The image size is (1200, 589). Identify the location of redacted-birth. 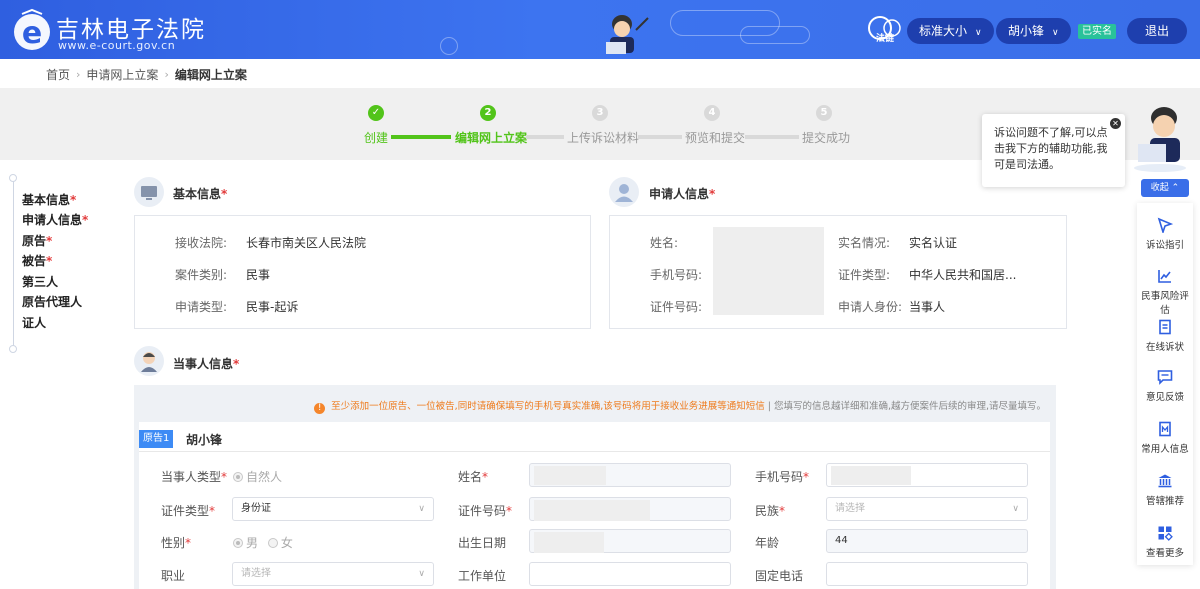
(569, 542).